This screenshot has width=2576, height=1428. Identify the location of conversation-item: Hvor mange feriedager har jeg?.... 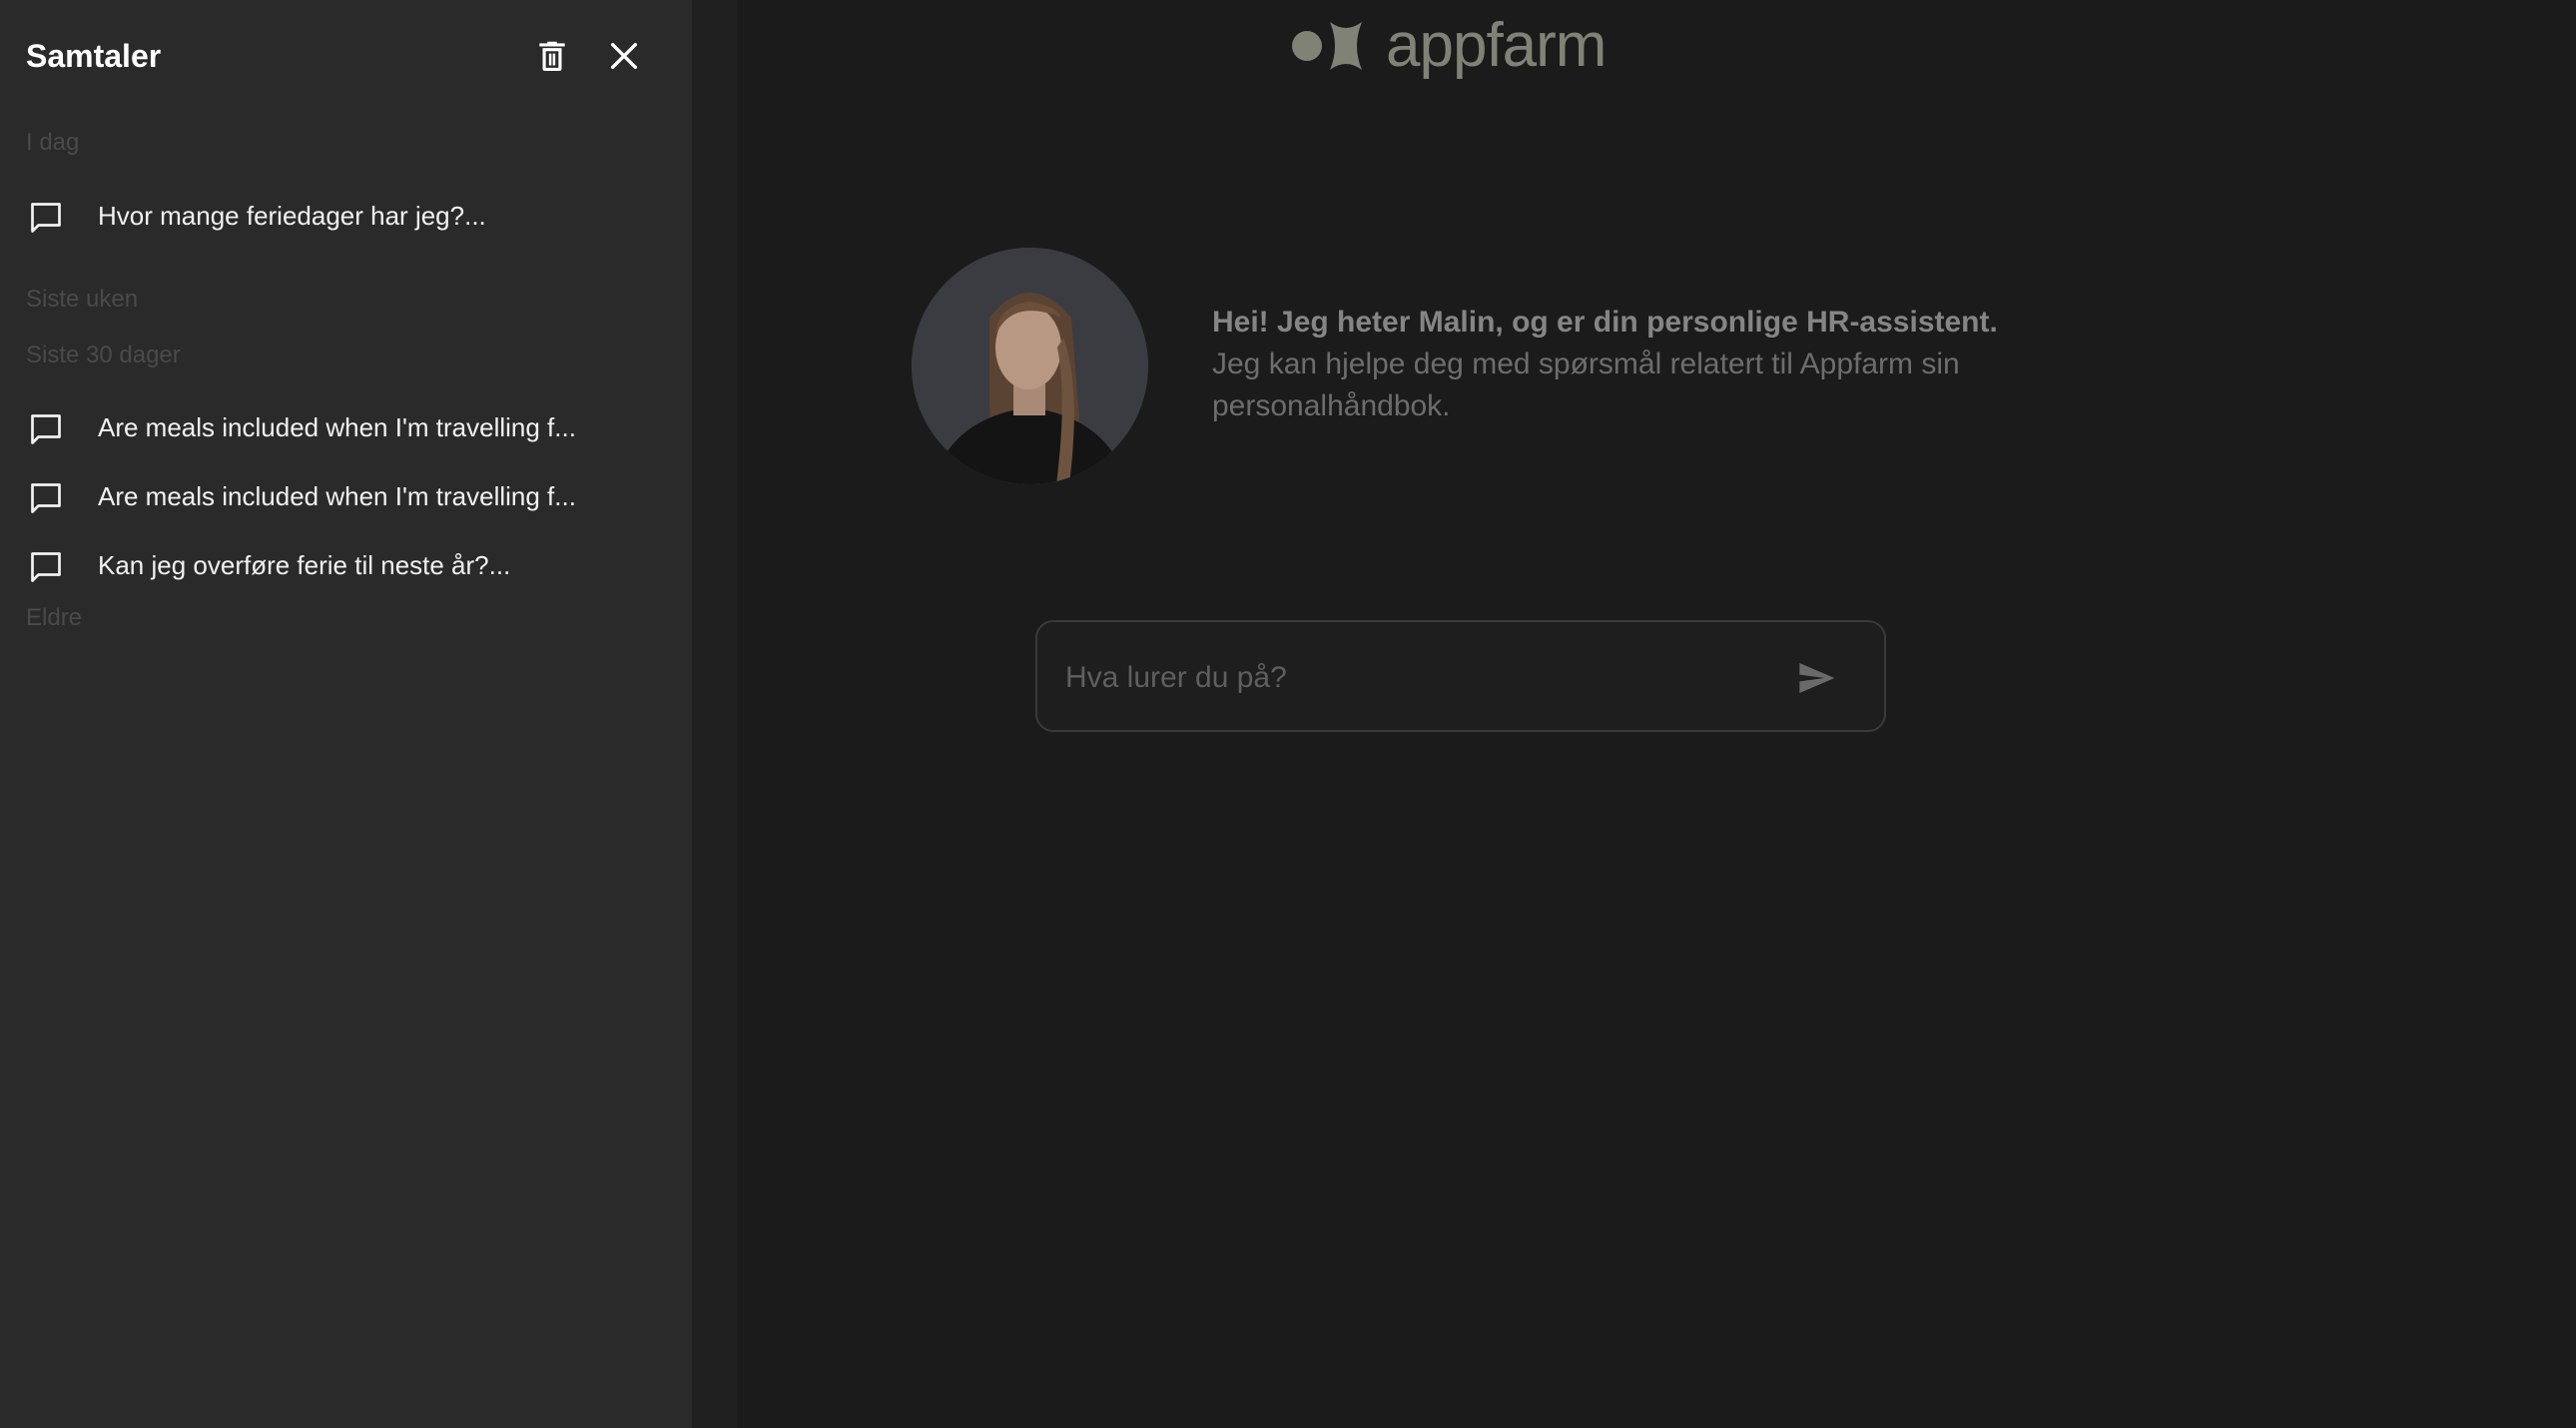
(346, 217).